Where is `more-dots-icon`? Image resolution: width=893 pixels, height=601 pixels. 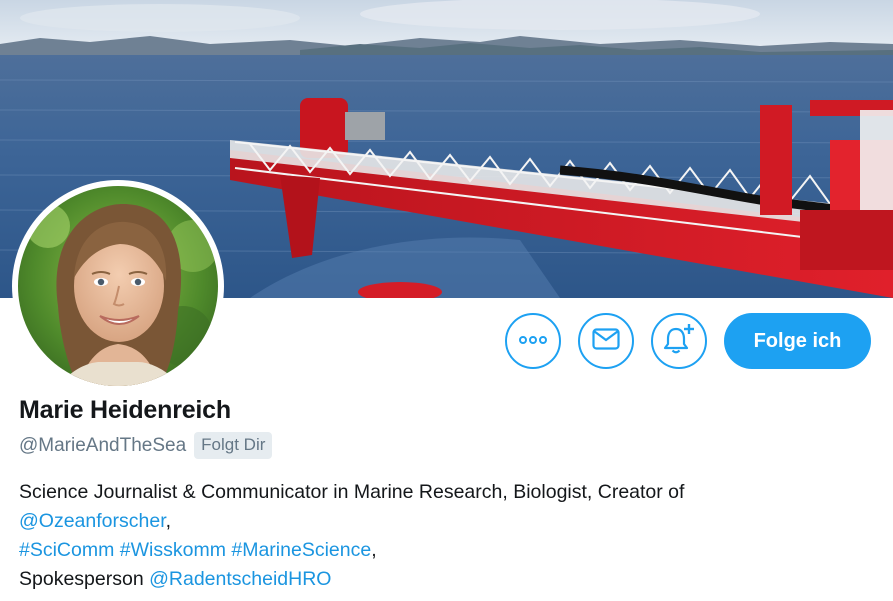 more-dots-icon is located at coordinates (533, 341).